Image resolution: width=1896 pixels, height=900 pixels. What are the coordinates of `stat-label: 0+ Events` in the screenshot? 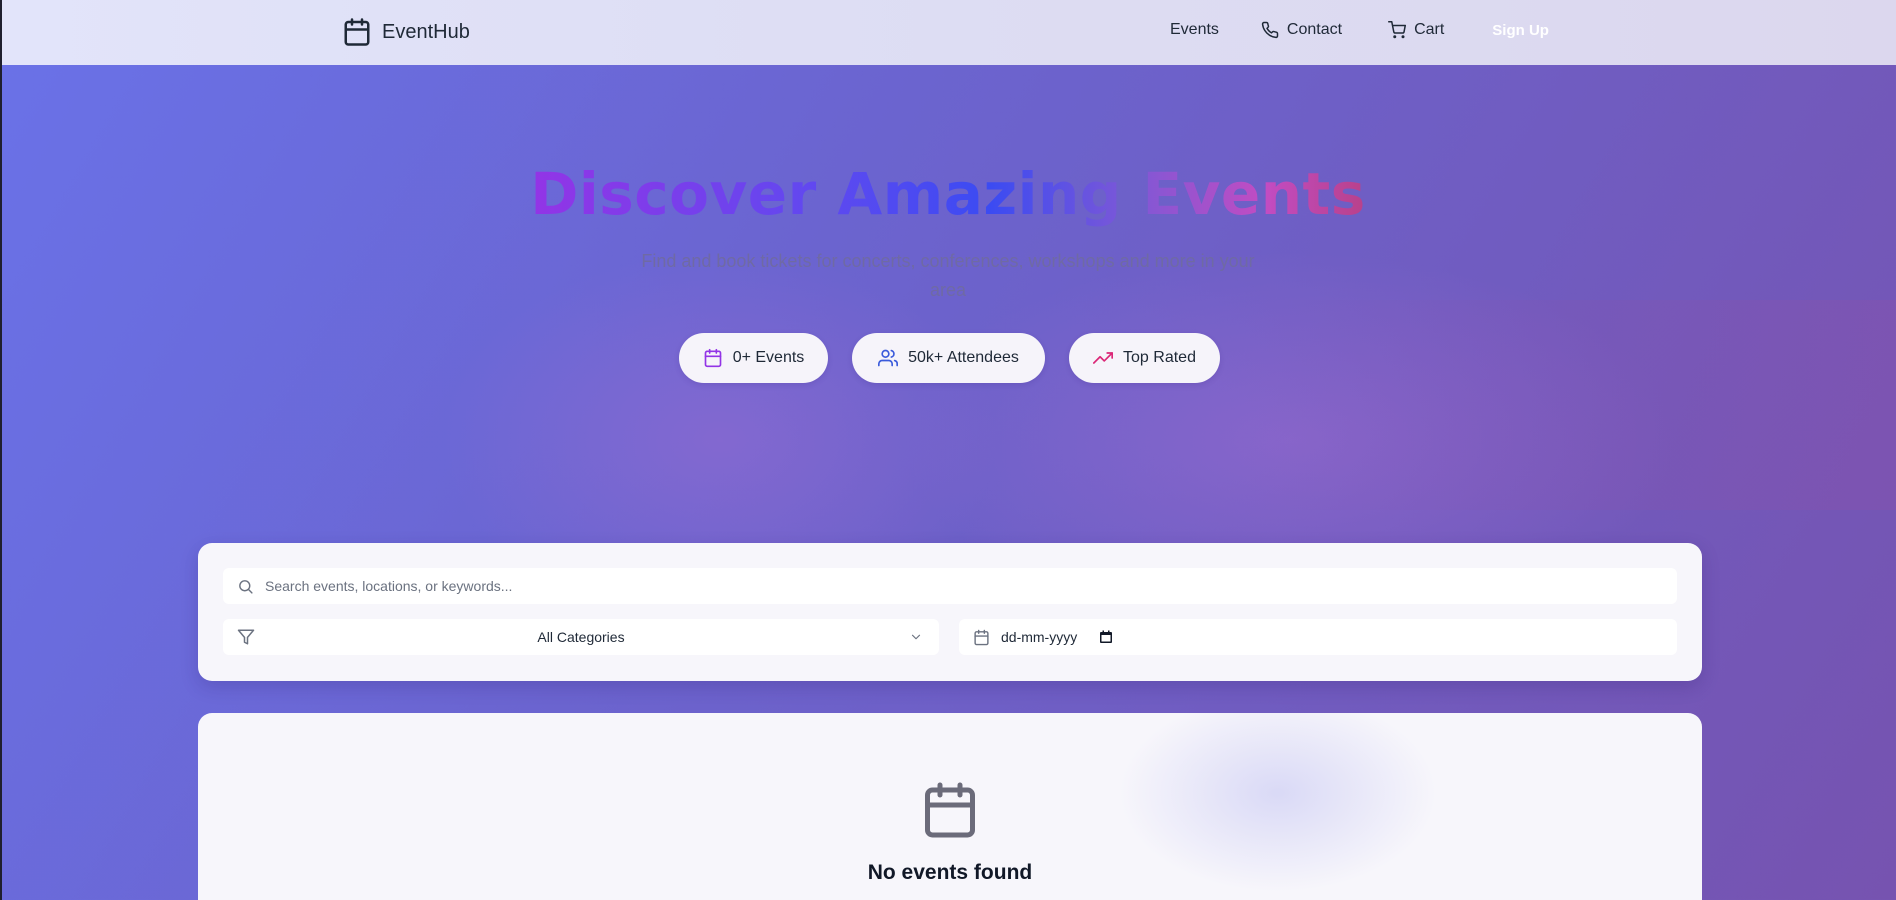 It's located at (768, 357).